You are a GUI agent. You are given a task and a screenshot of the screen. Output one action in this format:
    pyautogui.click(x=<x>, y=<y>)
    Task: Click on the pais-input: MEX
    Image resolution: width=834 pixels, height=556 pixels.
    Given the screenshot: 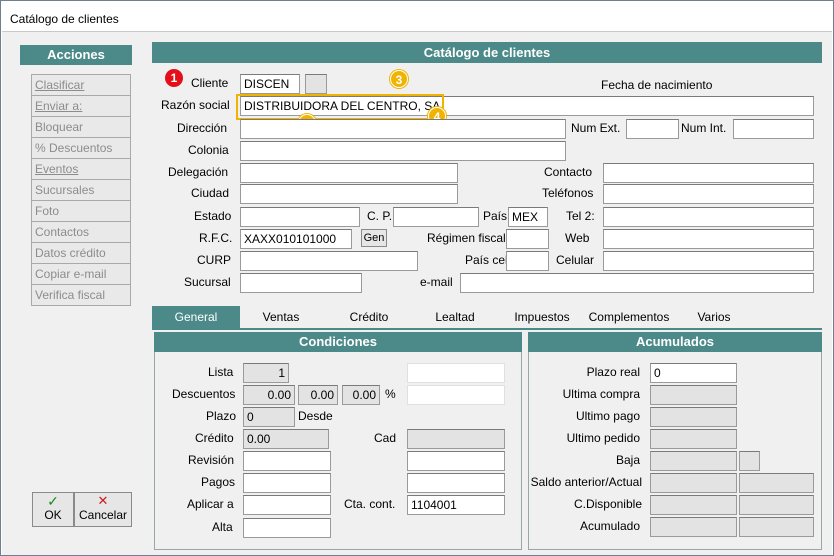 What is the action you would take?
    pyautogui.click(x=528, y=217)
    